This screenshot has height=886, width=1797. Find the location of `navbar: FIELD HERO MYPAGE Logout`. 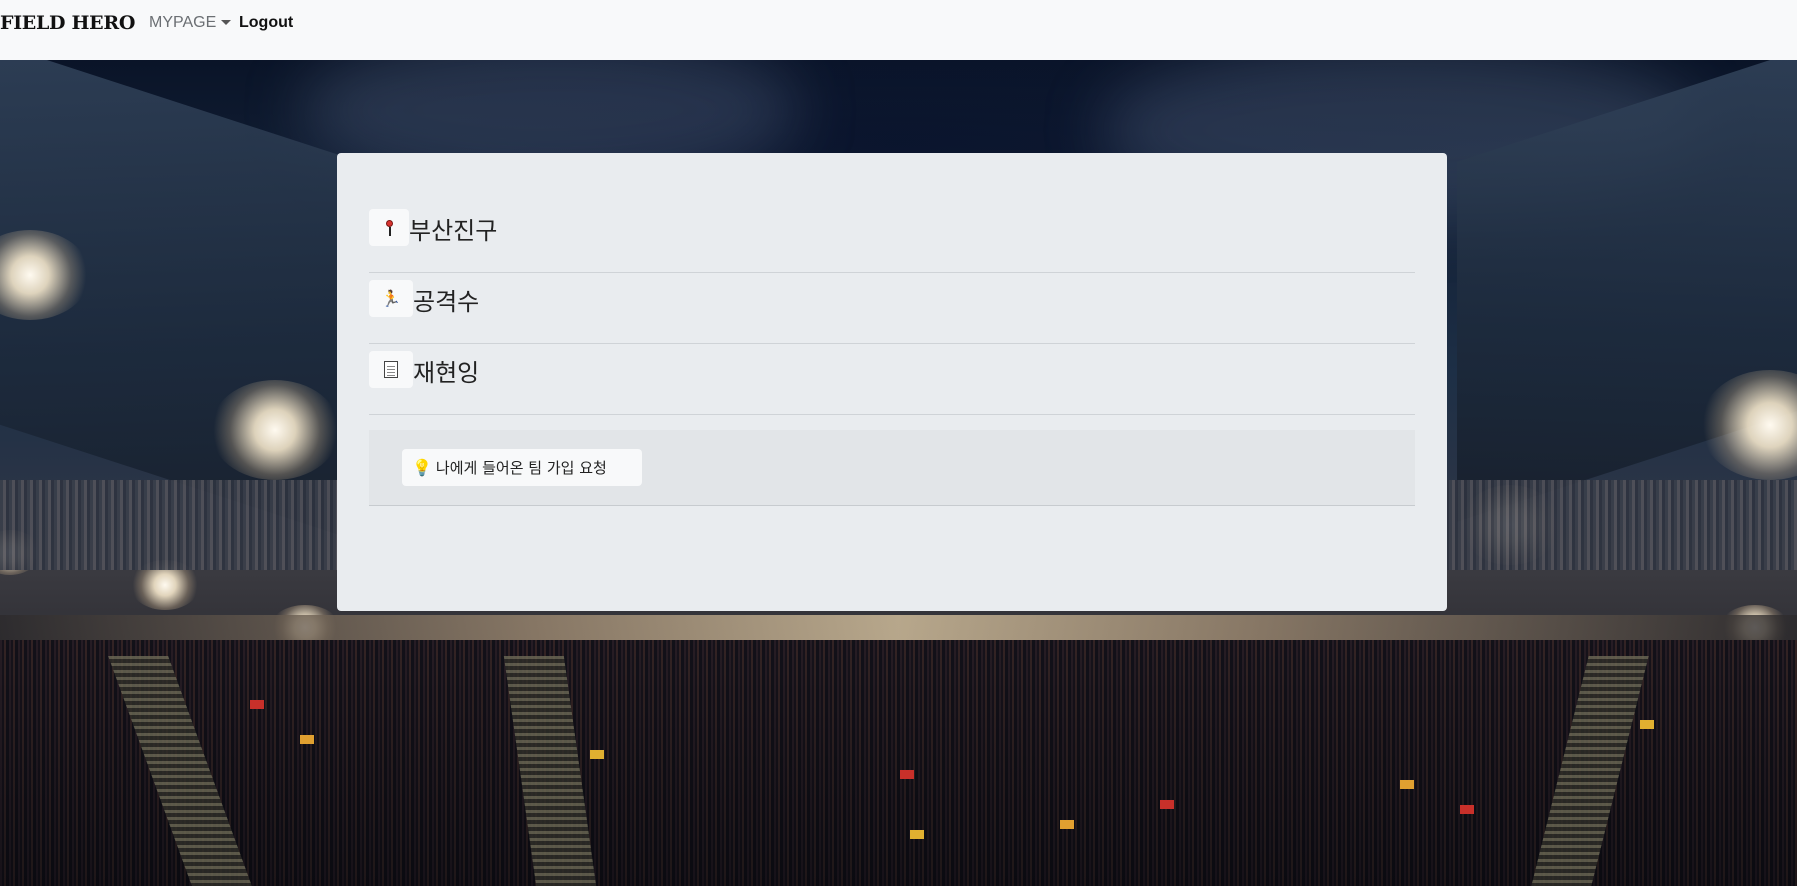

navbar: FIELD HERO MYPAGE Logout is located at coordinates (898, 30).